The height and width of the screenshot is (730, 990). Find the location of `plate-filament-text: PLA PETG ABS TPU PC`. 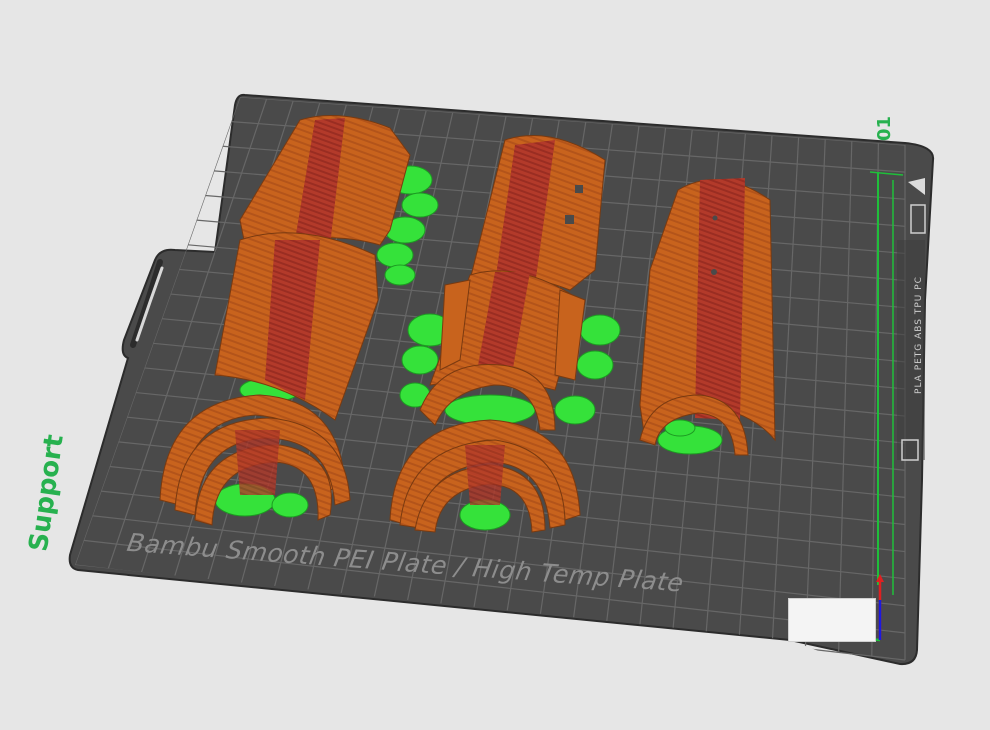

plate-filament-text: PLA PETG ABS TPU PC is located at coordinates (918, 335).